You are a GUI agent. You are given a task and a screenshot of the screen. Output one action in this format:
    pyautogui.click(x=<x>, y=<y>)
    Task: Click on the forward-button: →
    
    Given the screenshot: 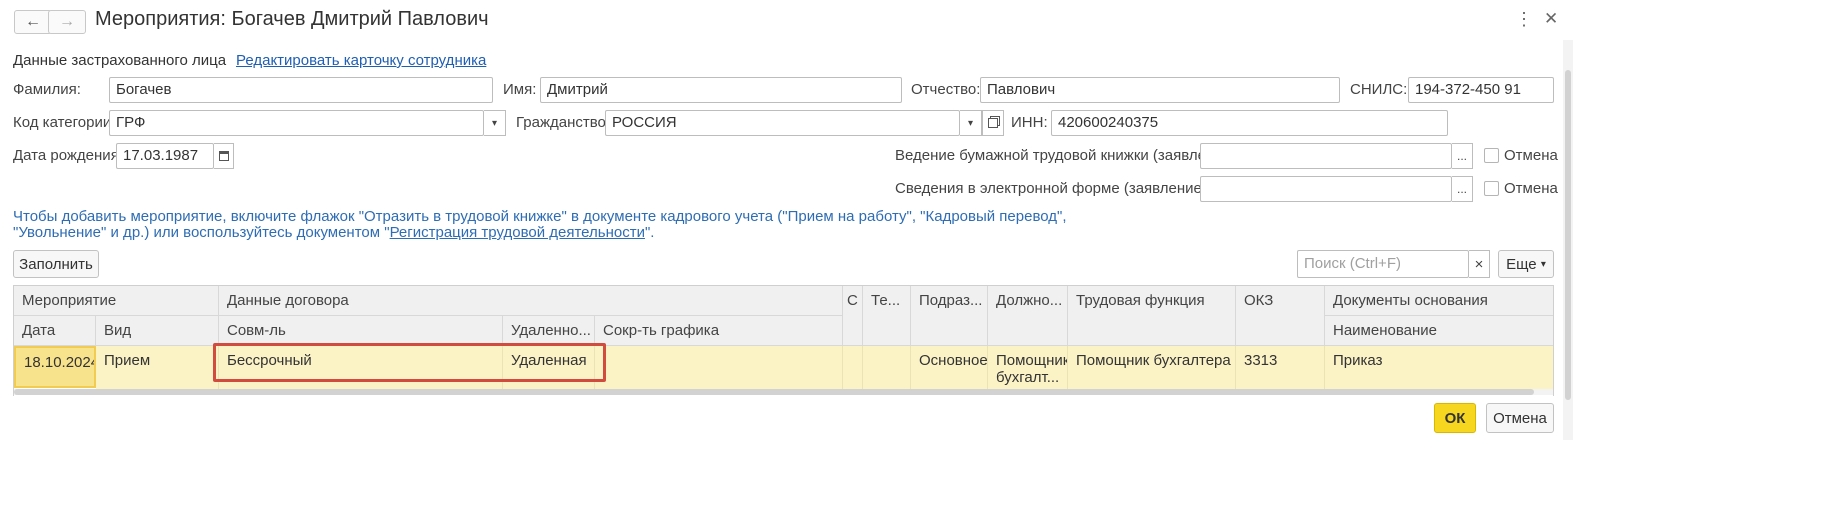 What is the action you would take?
    pyautogui.click(x=67, y=22)
    